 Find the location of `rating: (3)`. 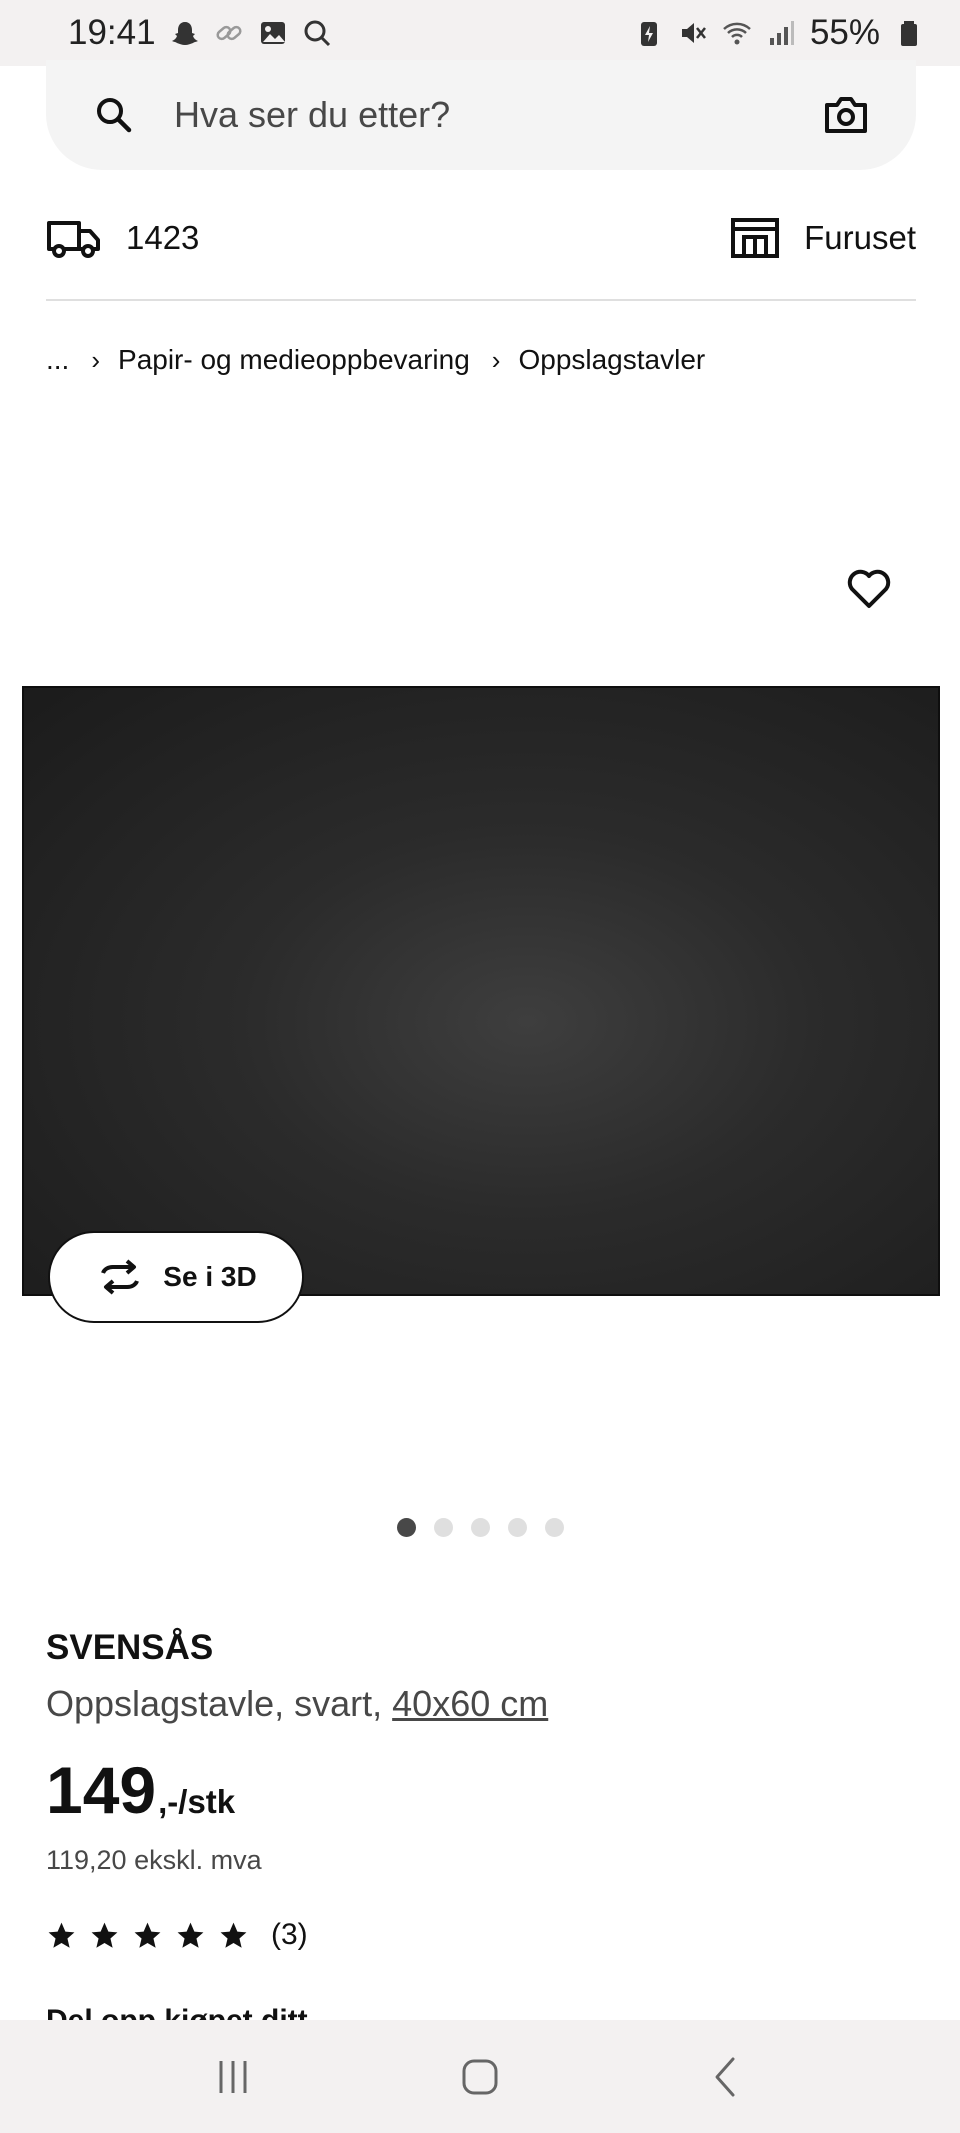

rating: (3) is located at coordinates (177, 1935).